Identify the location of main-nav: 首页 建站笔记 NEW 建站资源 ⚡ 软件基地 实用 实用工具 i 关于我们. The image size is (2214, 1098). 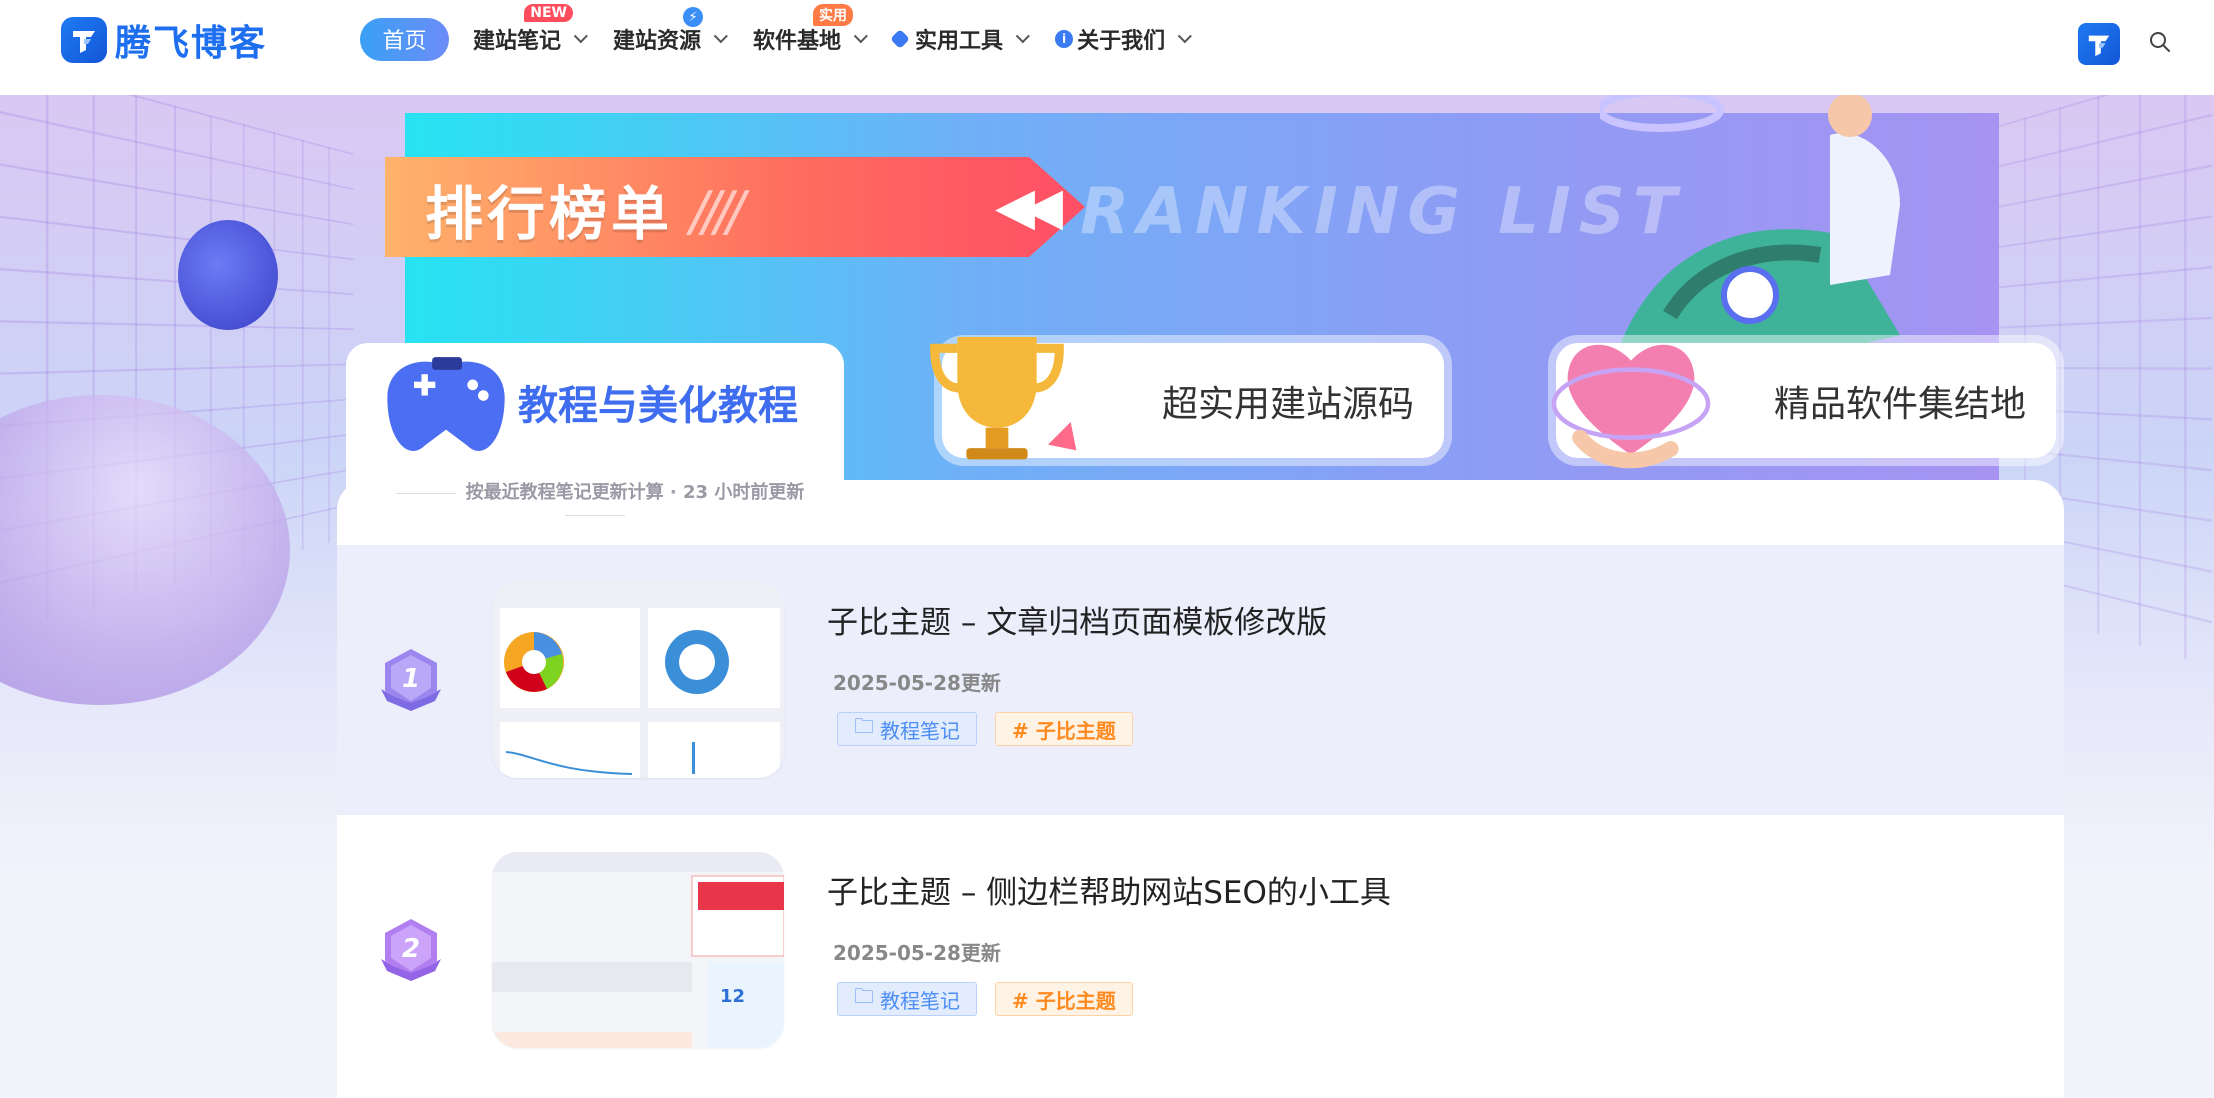
(788, 39).